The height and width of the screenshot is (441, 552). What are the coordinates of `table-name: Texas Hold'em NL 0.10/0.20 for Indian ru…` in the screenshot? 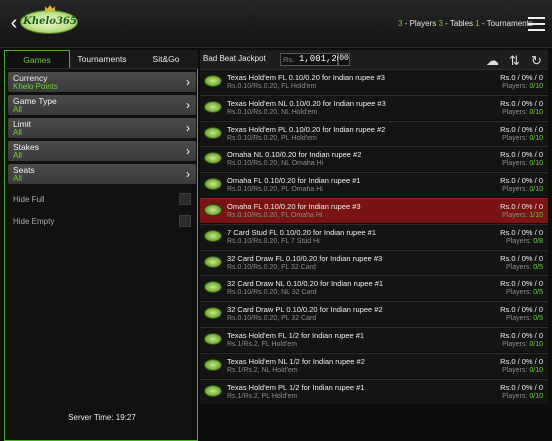 It's located at (306, 103).